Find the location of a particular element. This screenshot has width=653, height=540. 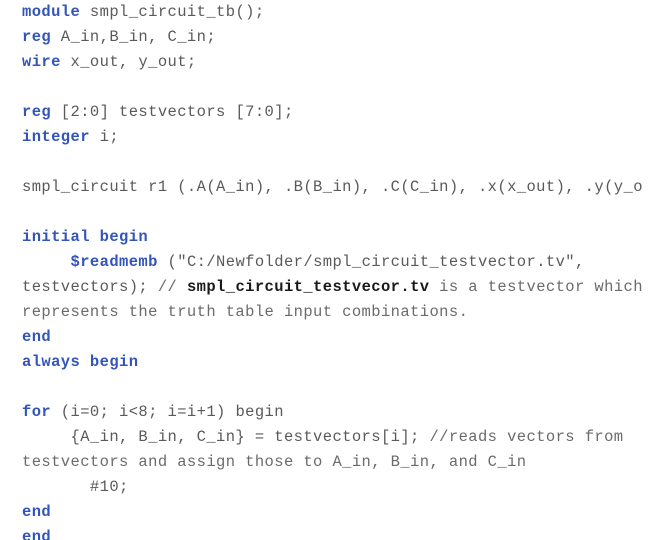

code-line: for (i=0; i<8; i=i+1) begin is located at coordinates (337, 412).